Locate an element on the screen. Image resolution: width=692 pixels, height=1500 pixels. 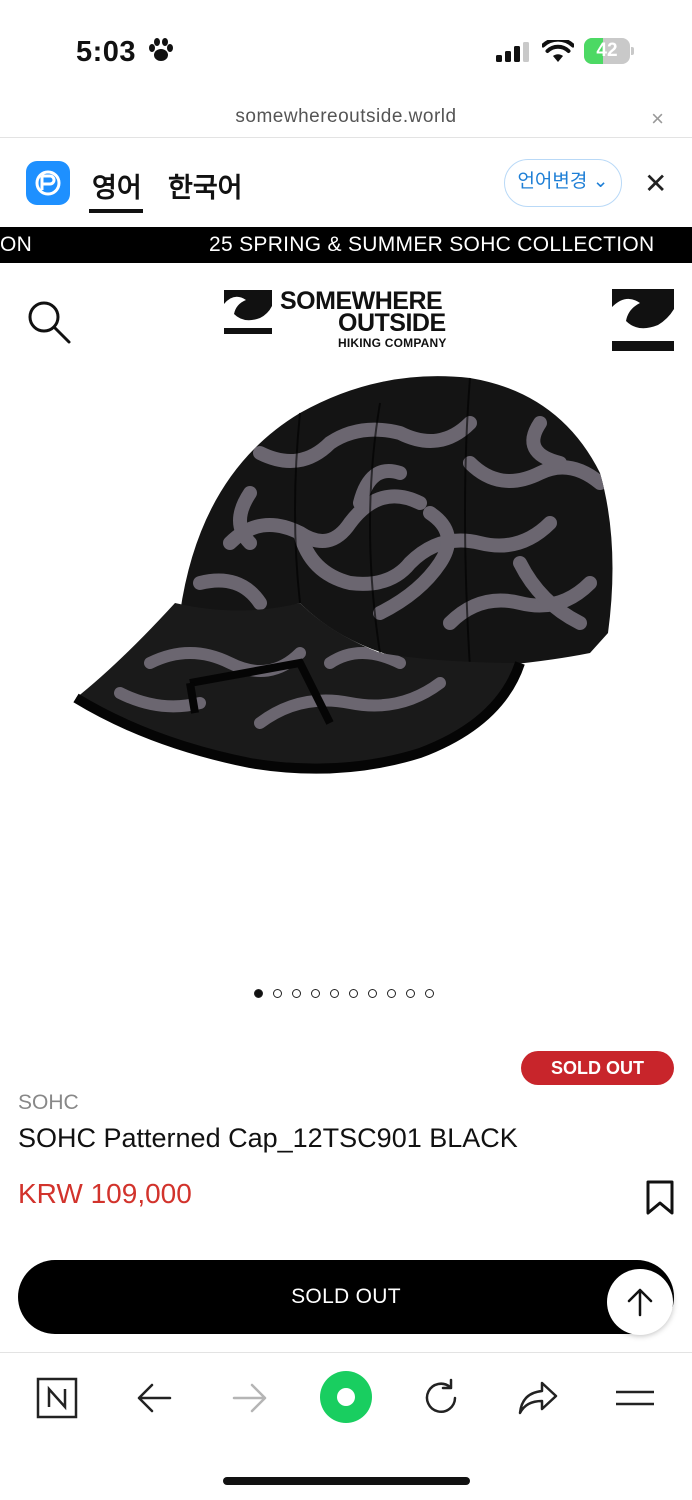
active-tab-indicator is located at coordinates (116, 211).